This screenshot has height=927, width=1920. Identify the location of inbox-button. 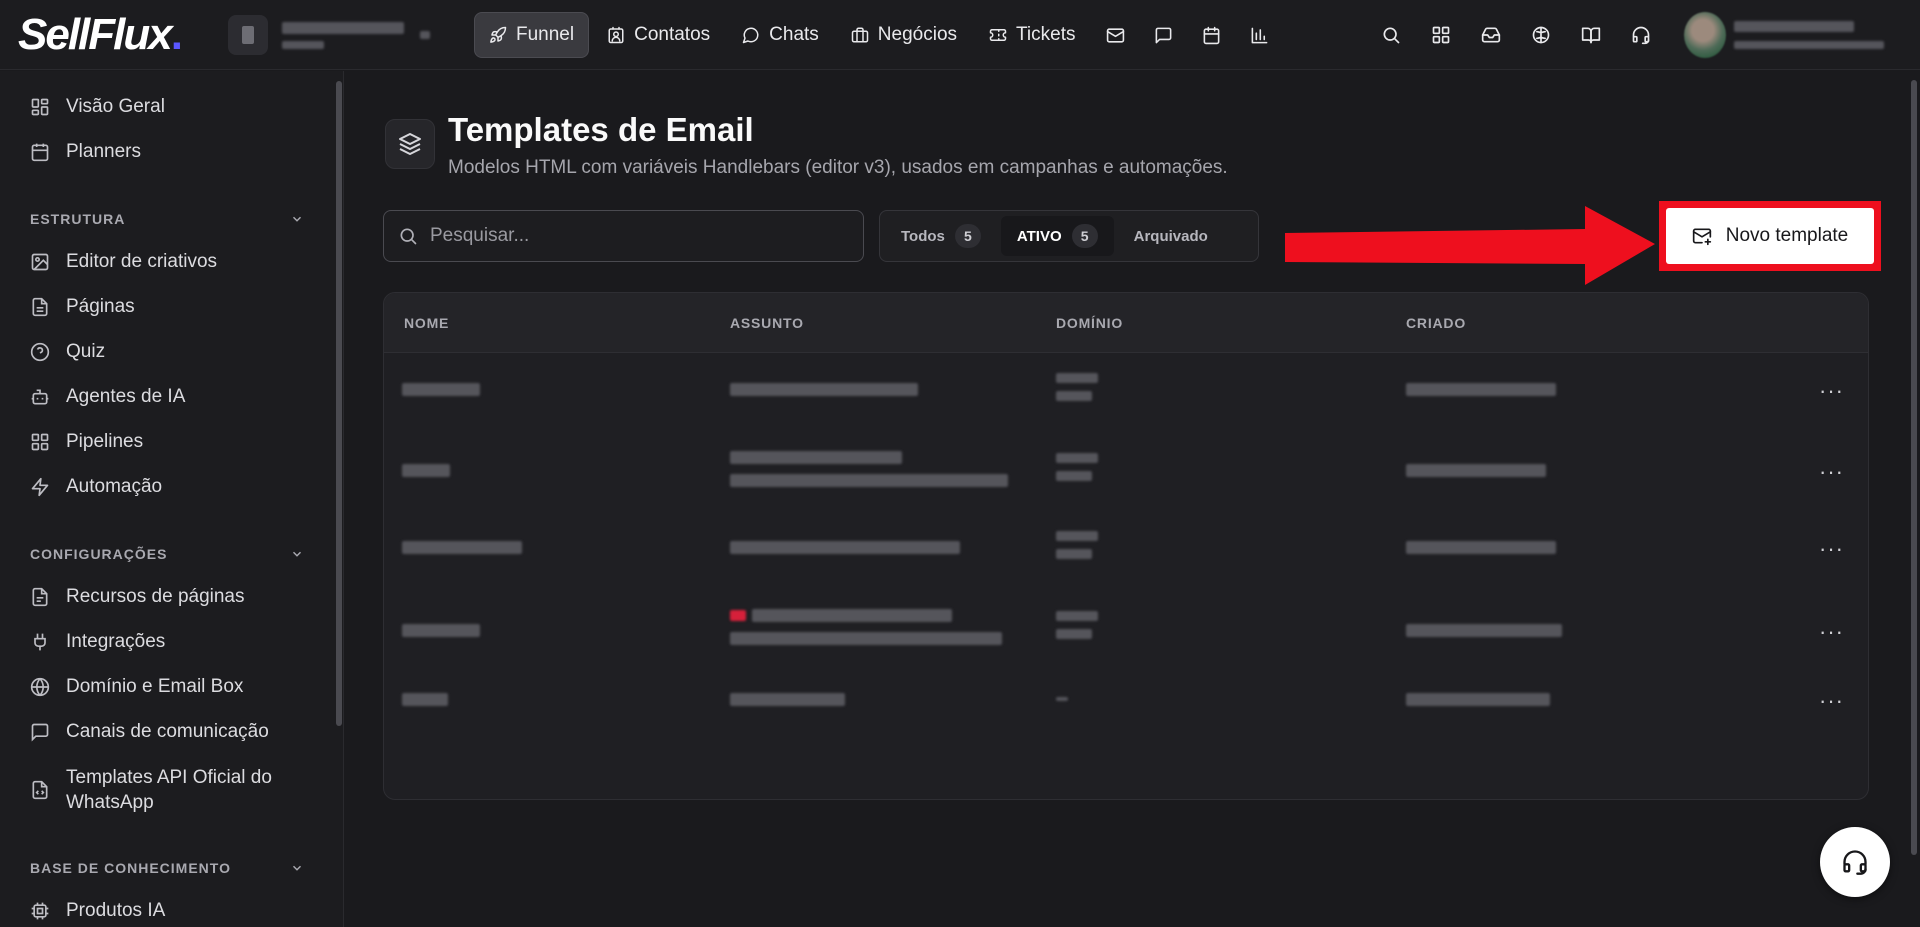
(1491, 35).